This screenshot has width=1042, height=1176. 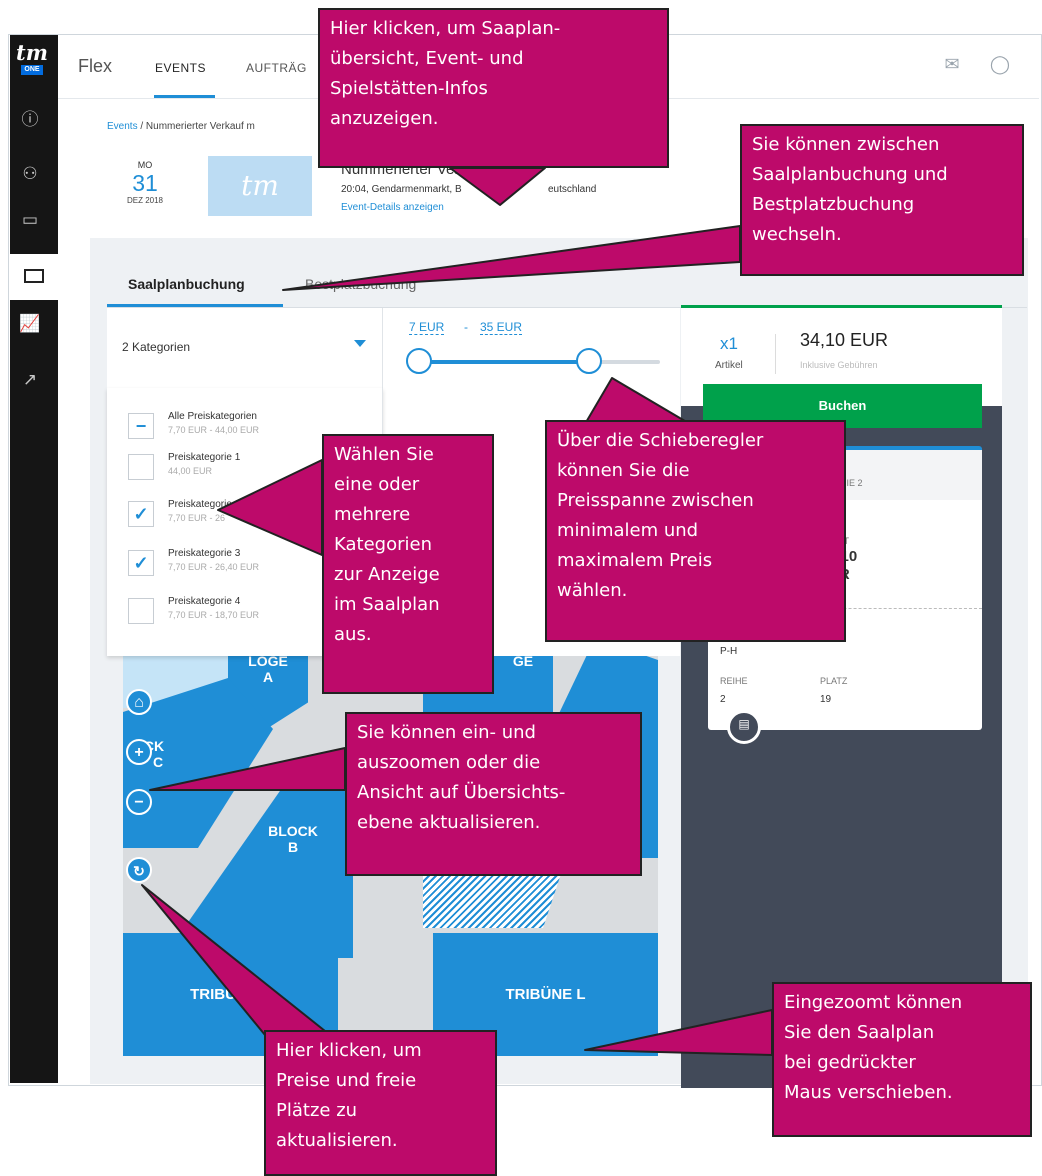 What do you see at coordinates (401, 189) in the screenshot?
I see `event-subtitle: 20:04, Gendarmenmarkt, B` at bounding box center [401, 189].